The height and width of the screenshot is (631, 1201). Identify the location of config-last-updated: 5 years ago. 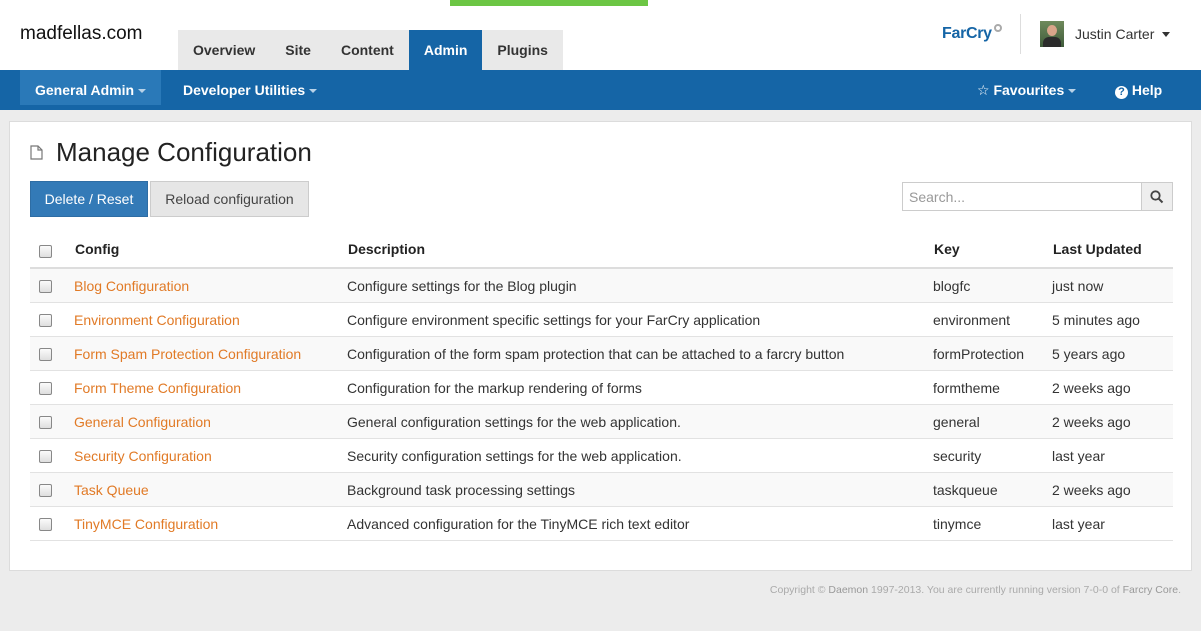
(1089, 354).